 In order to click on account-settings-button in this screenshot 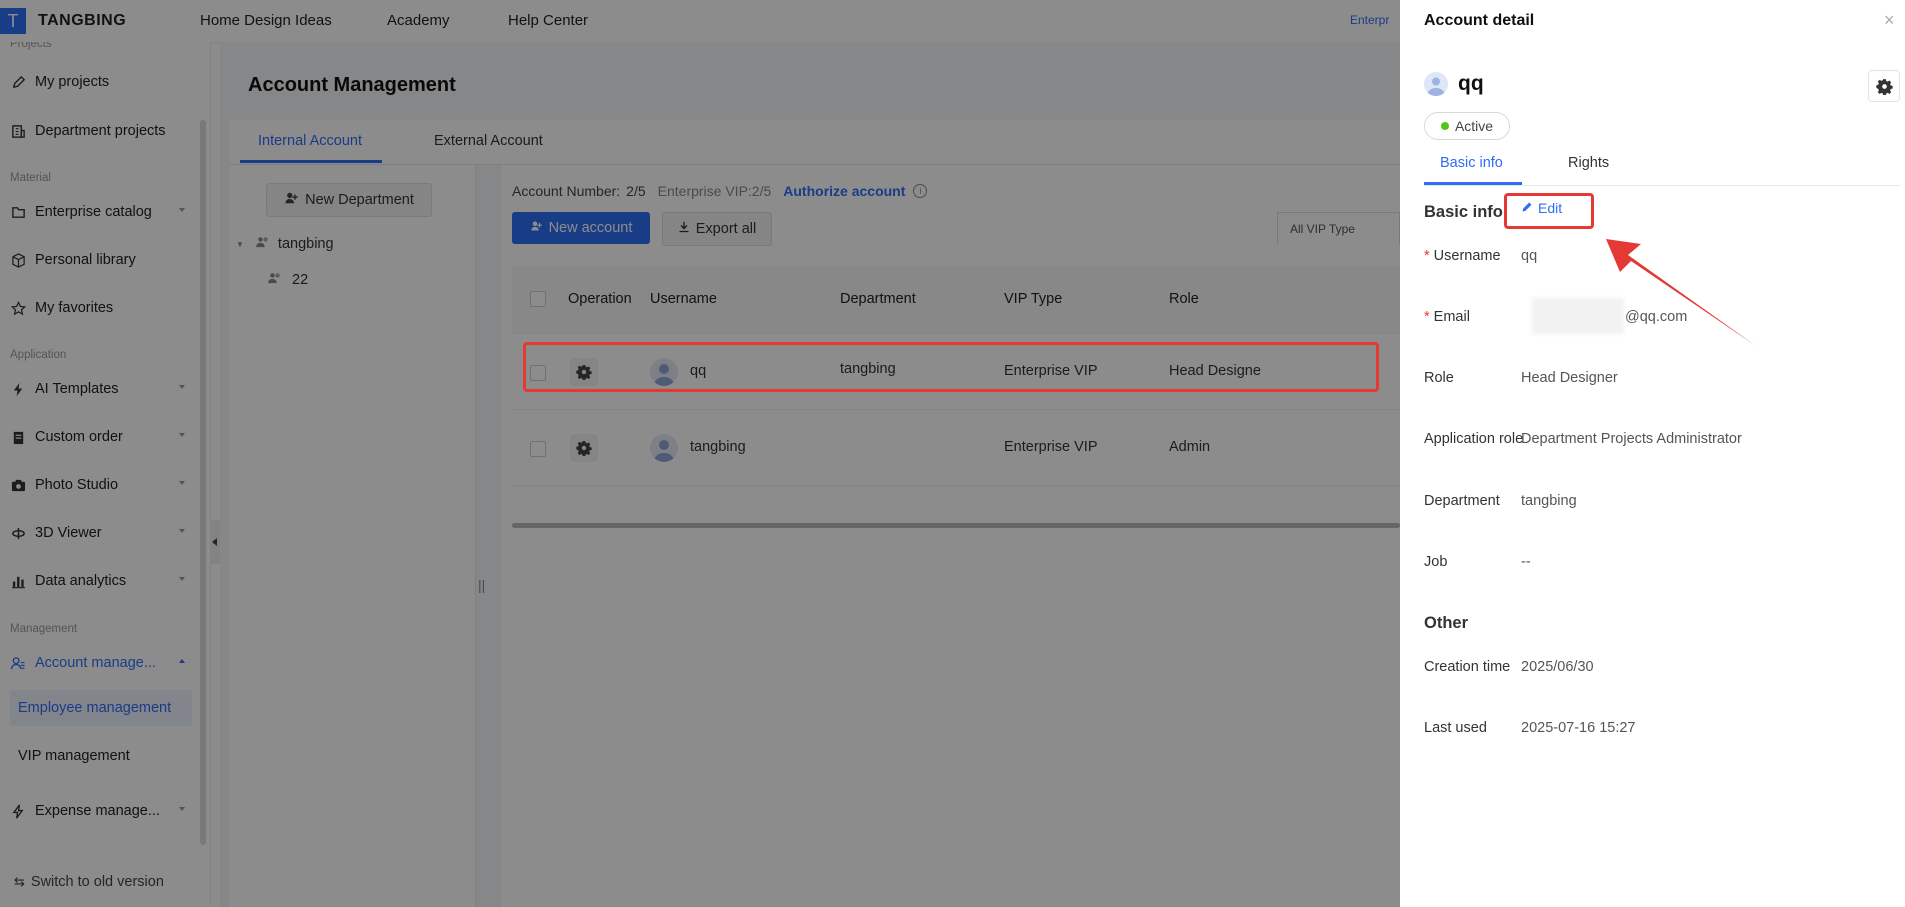, I will do `click(1884, 86)`.